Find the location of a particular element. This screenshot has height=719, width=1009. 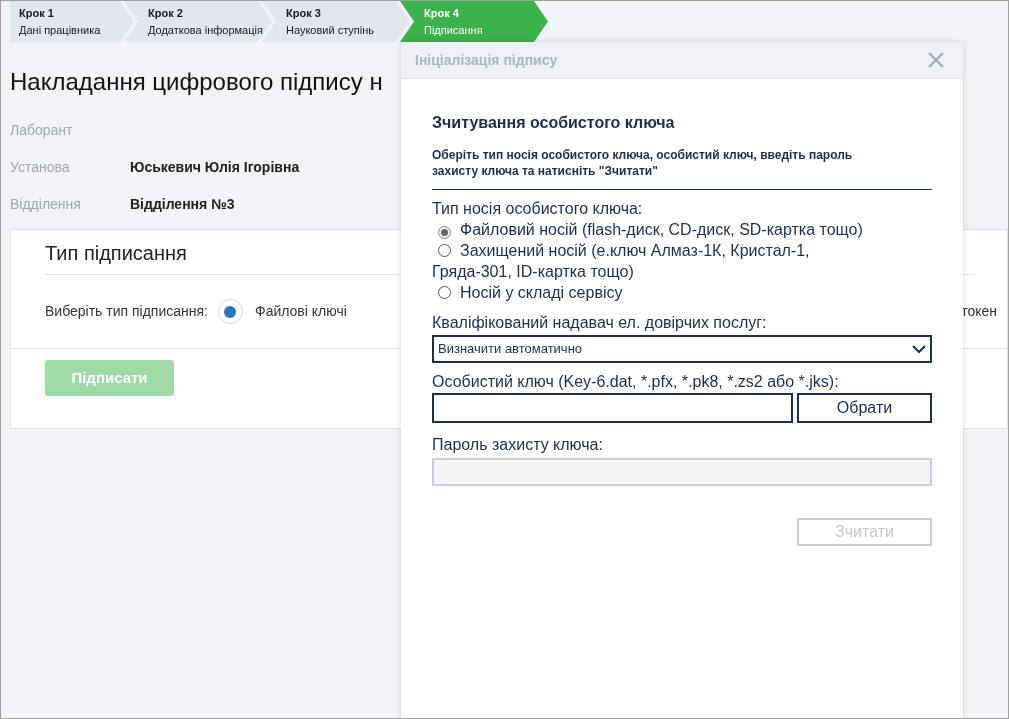

browse-button: Обрати is located at coordinates (864, 408).